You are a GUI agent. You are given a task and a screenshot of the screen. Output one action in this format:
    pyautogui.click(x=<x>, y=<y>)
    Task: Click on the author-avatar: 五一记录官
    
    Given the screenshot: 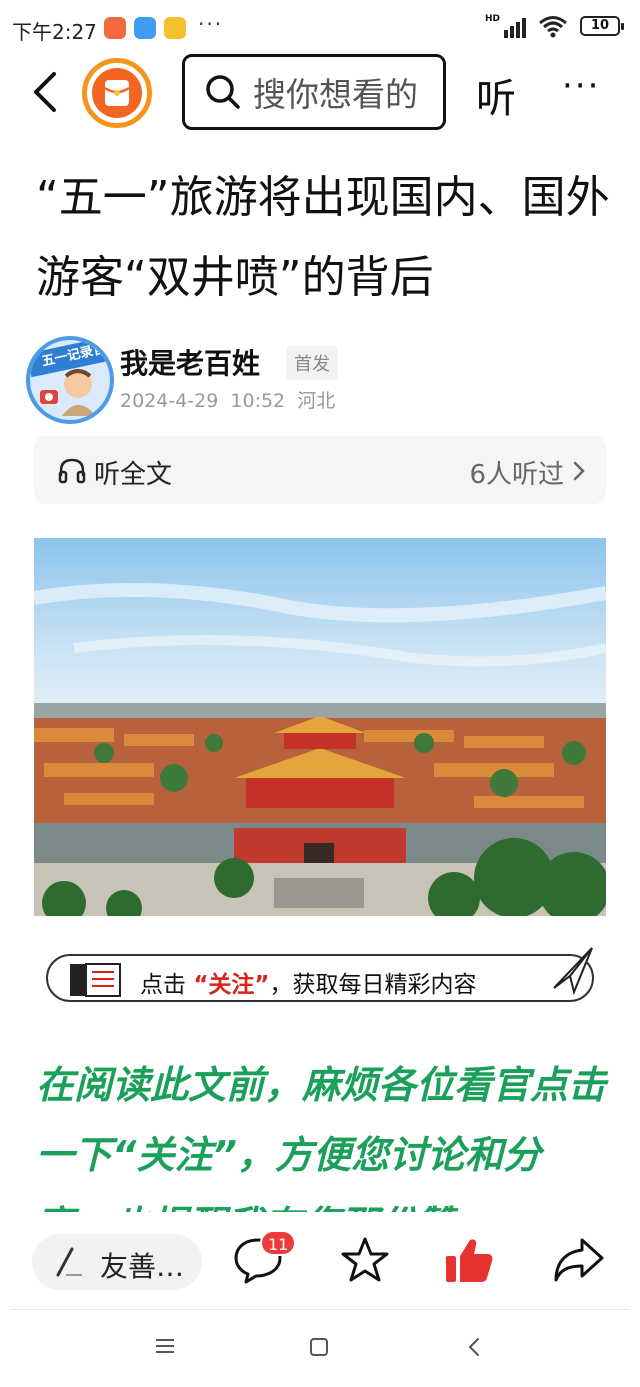 What is the action you would take?
    pyautogui.click(x=70, y=380)
    